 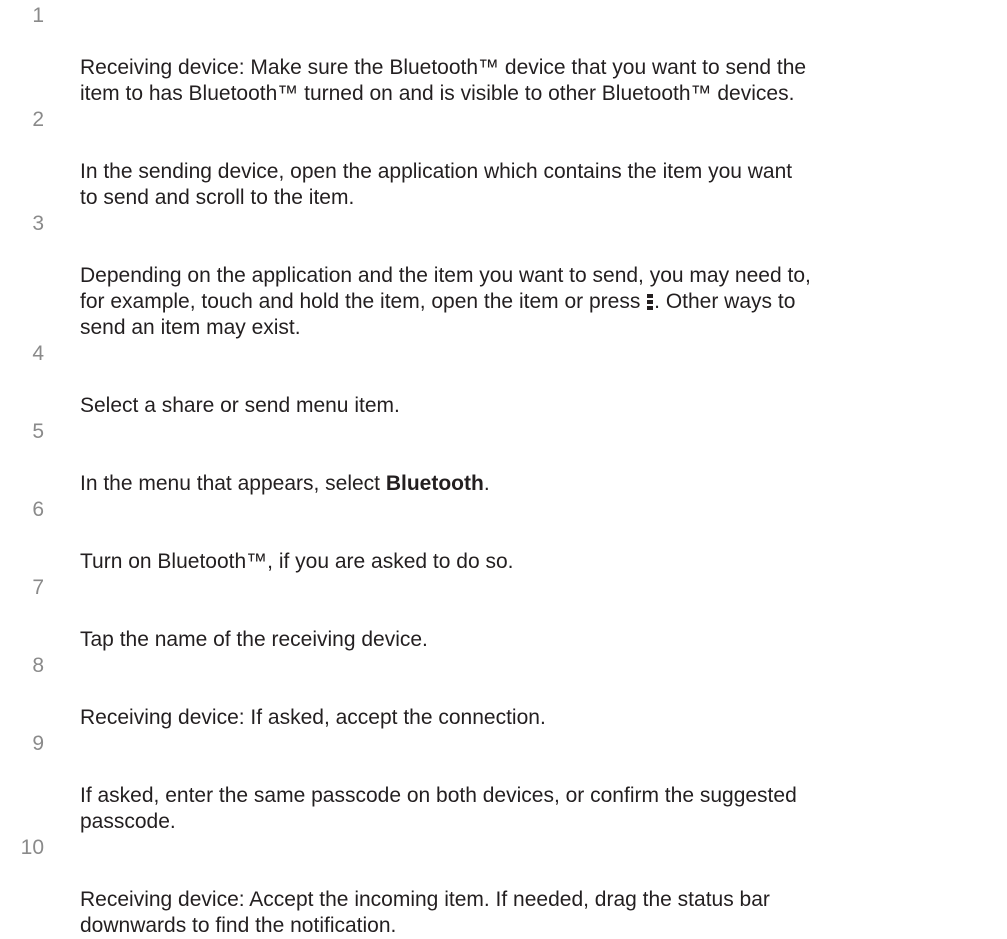 What do you see at coordinates (503, 380) in the screenshot?
I see `step-4: 4 Select a share or send menu item.` at bounding box center [503, 380].